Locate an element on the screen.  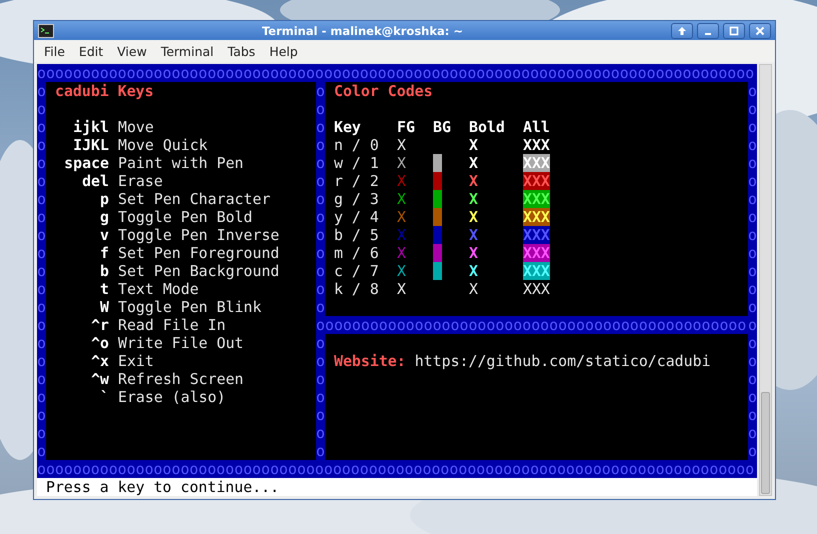
key-code: g / 3 is located at coordinates (356, 199).